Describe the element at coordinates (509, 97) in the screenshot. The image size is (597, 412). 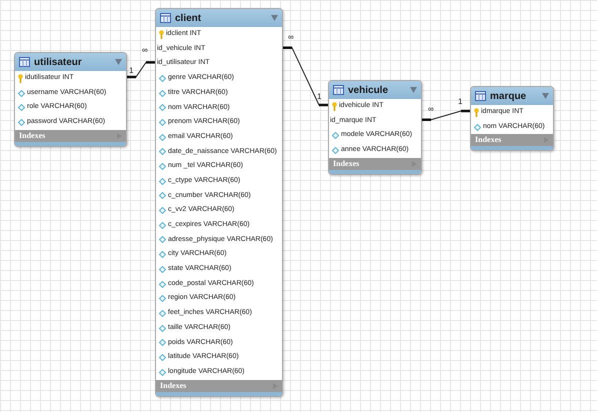
I see `table-name: marque` at that location.